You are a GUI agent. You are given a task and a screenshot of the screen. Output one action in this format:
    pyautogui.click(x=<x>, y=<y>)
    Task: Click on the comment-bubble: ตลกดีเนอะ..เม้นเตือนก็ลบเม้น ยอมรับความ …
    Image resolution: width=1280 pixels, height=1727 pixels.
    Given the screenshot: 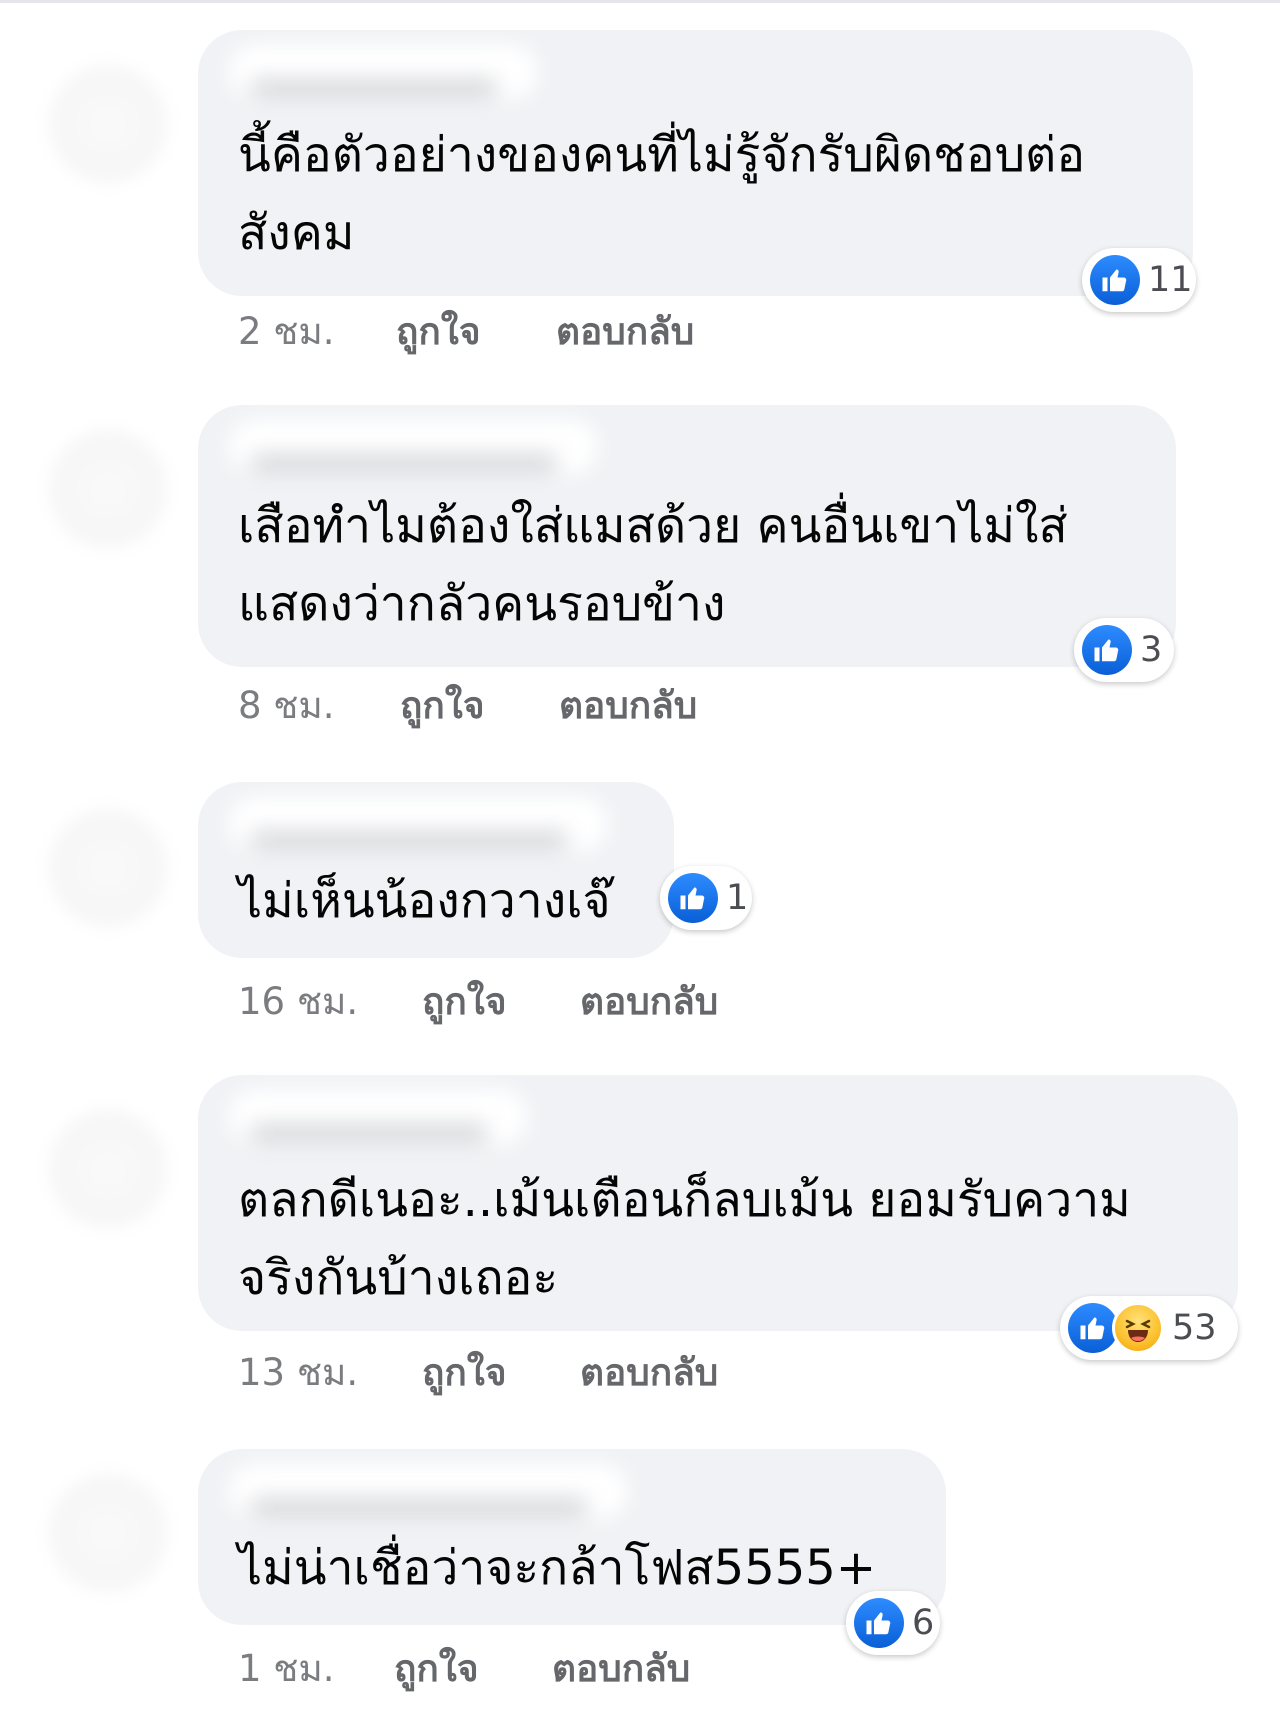 What is the action you would take?
    pyautogui.click(x=718, y=1203)
    